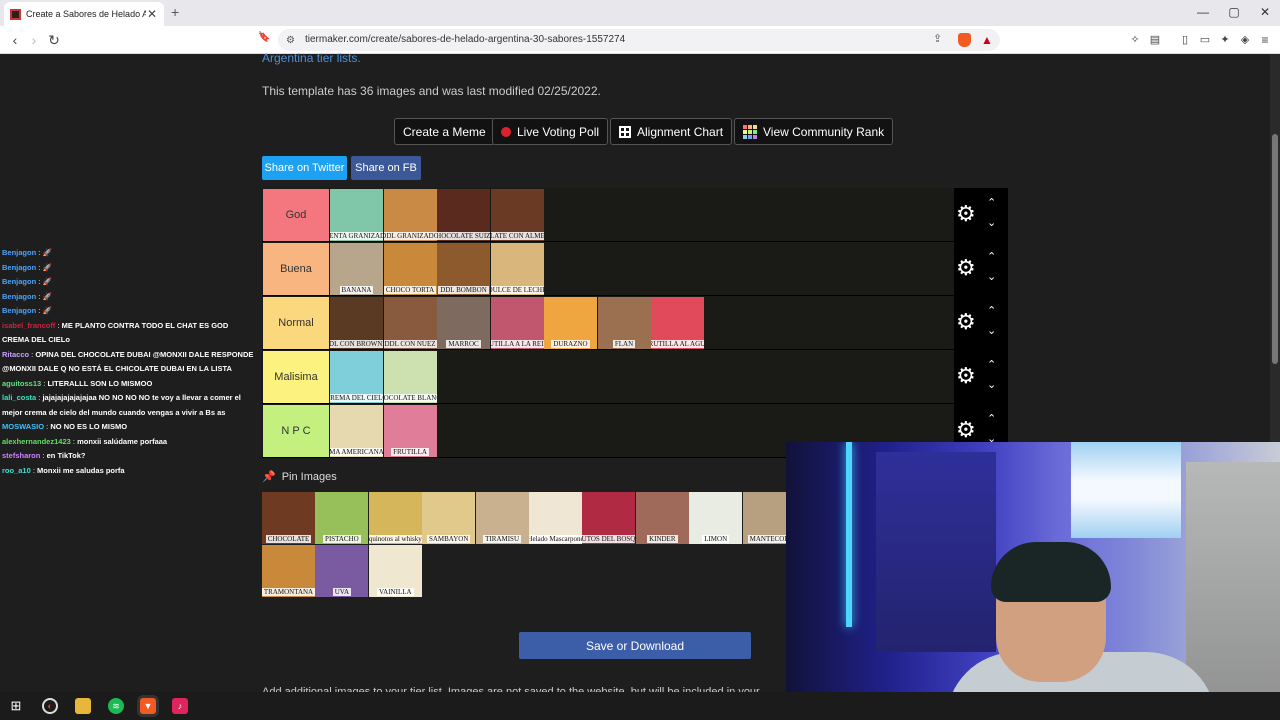 The image size is (1280, 720). Describe the element at coordinates (296, 215) in the screenshot. I see `tier-label: God` at that location.